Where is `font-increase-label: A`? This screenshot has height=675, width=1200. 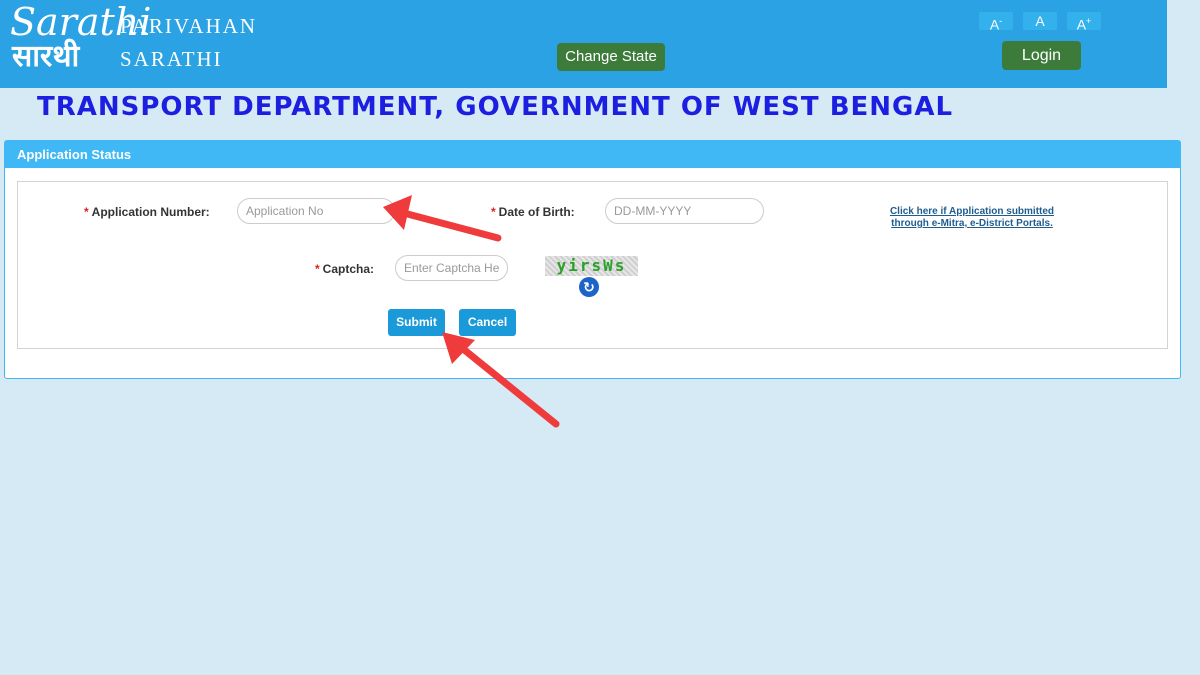 font-increase-label: A is located at coordinates (1081, 24).